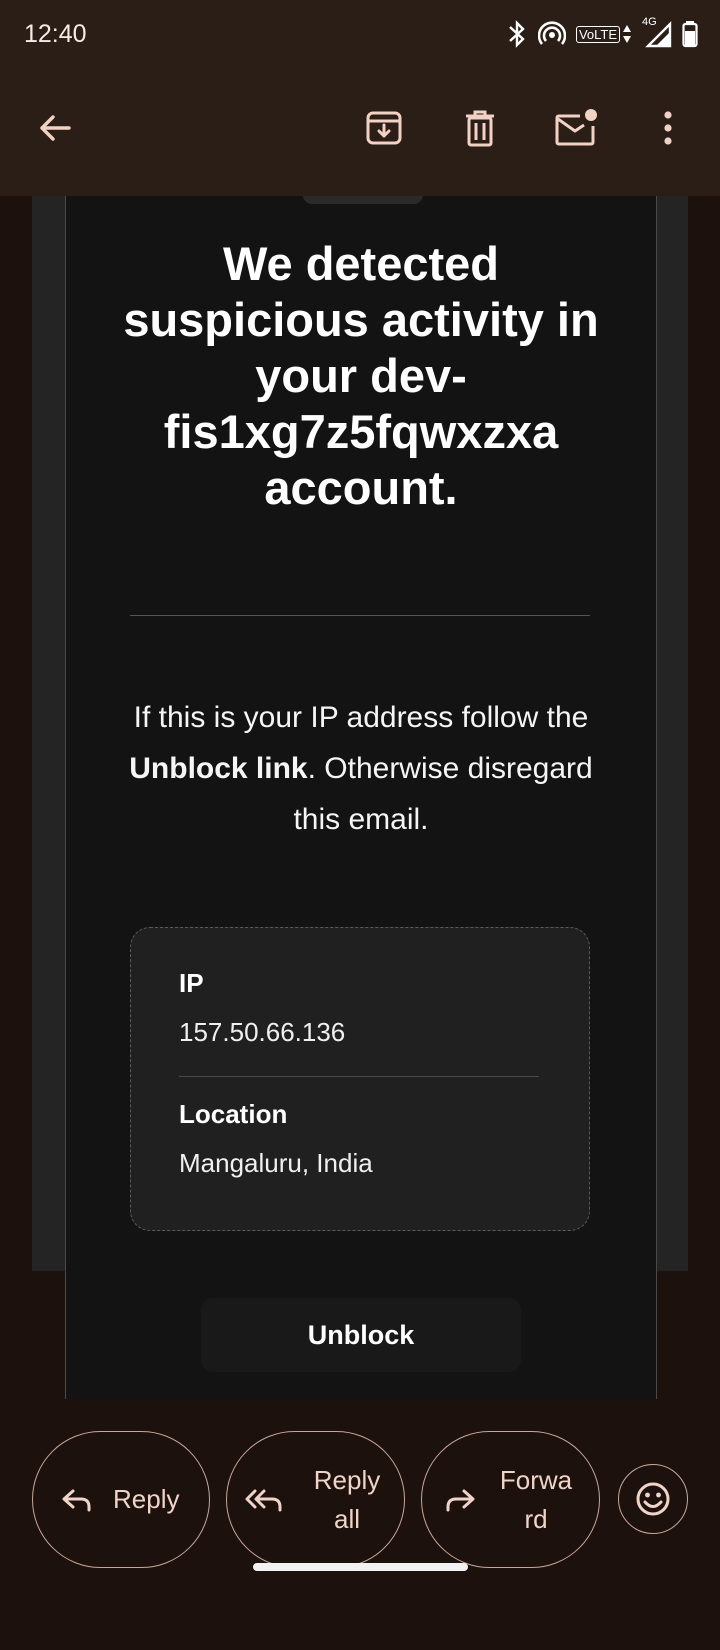 This screenshot has height=1650, width=720. I want to click on unblock-link-text: Unblock link, so click(218, 768).